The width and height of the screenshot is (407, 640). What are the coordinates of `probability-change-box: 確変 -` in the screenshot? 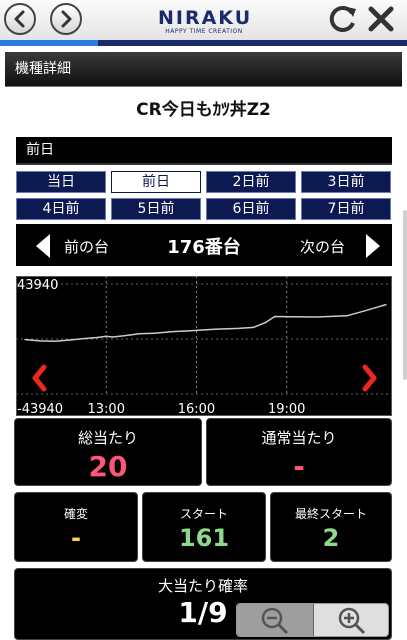 It's located at (76, 527).